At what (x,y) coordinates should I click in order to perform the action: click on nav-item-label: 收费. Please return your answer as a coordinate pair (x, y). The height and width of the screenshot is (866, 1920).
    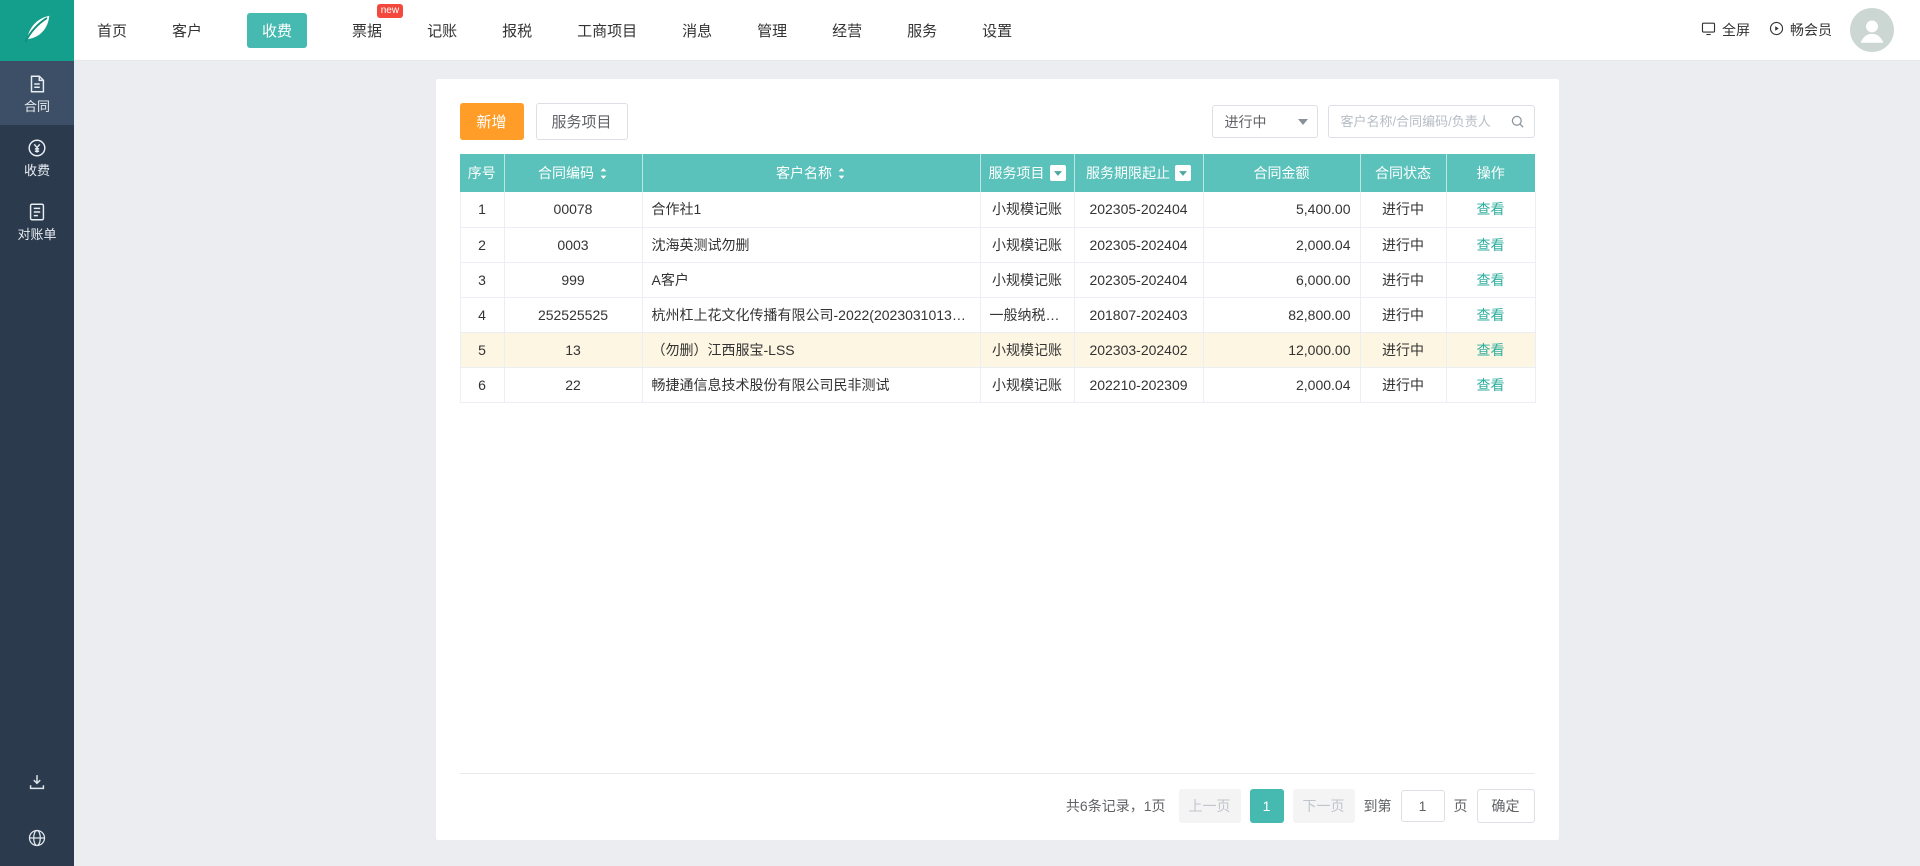
    Looking at the image, I should click on (277, 31).